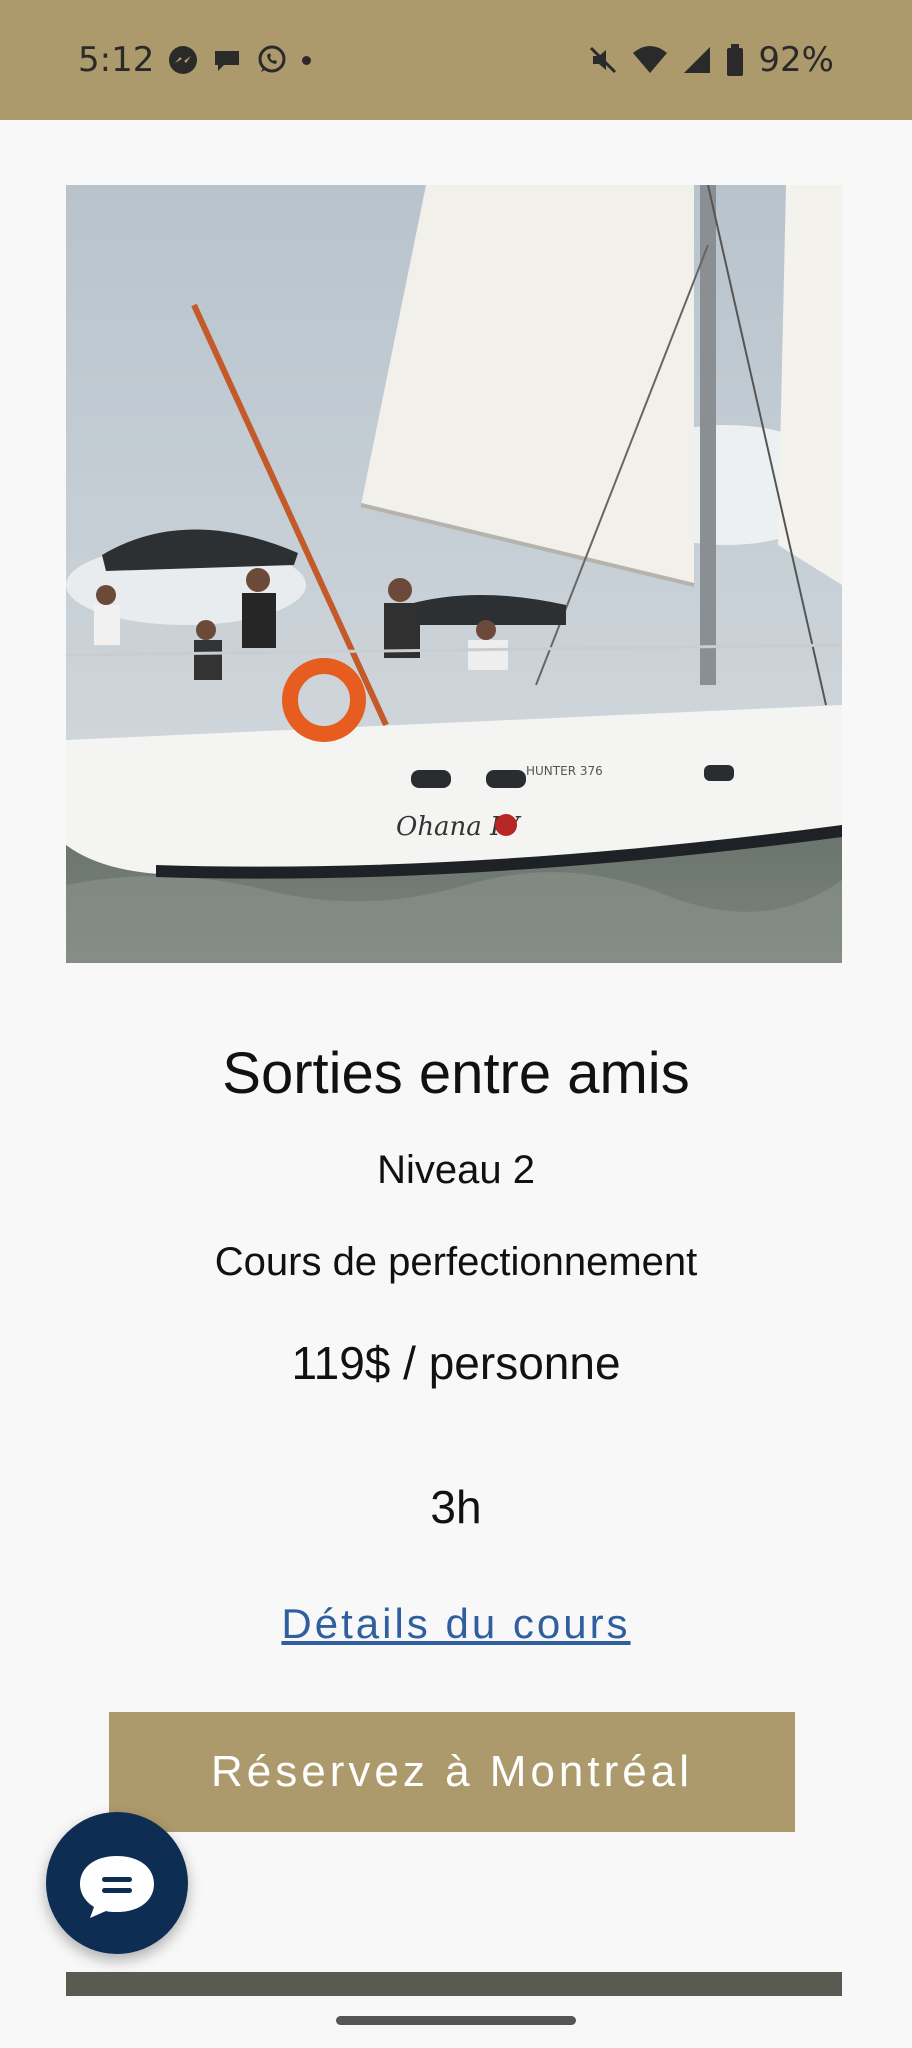  Describe the element at coordinates (697, 60) in the screenshot. I see `signal-icon` at that location.